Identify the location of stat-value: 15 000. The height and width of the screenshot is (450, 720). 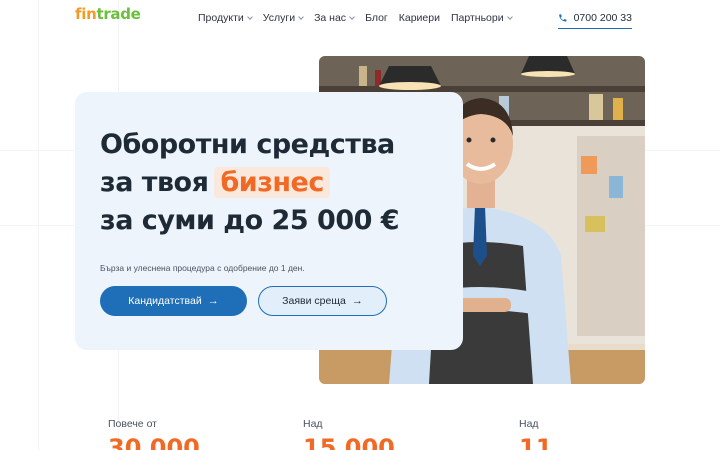
(349, 442).